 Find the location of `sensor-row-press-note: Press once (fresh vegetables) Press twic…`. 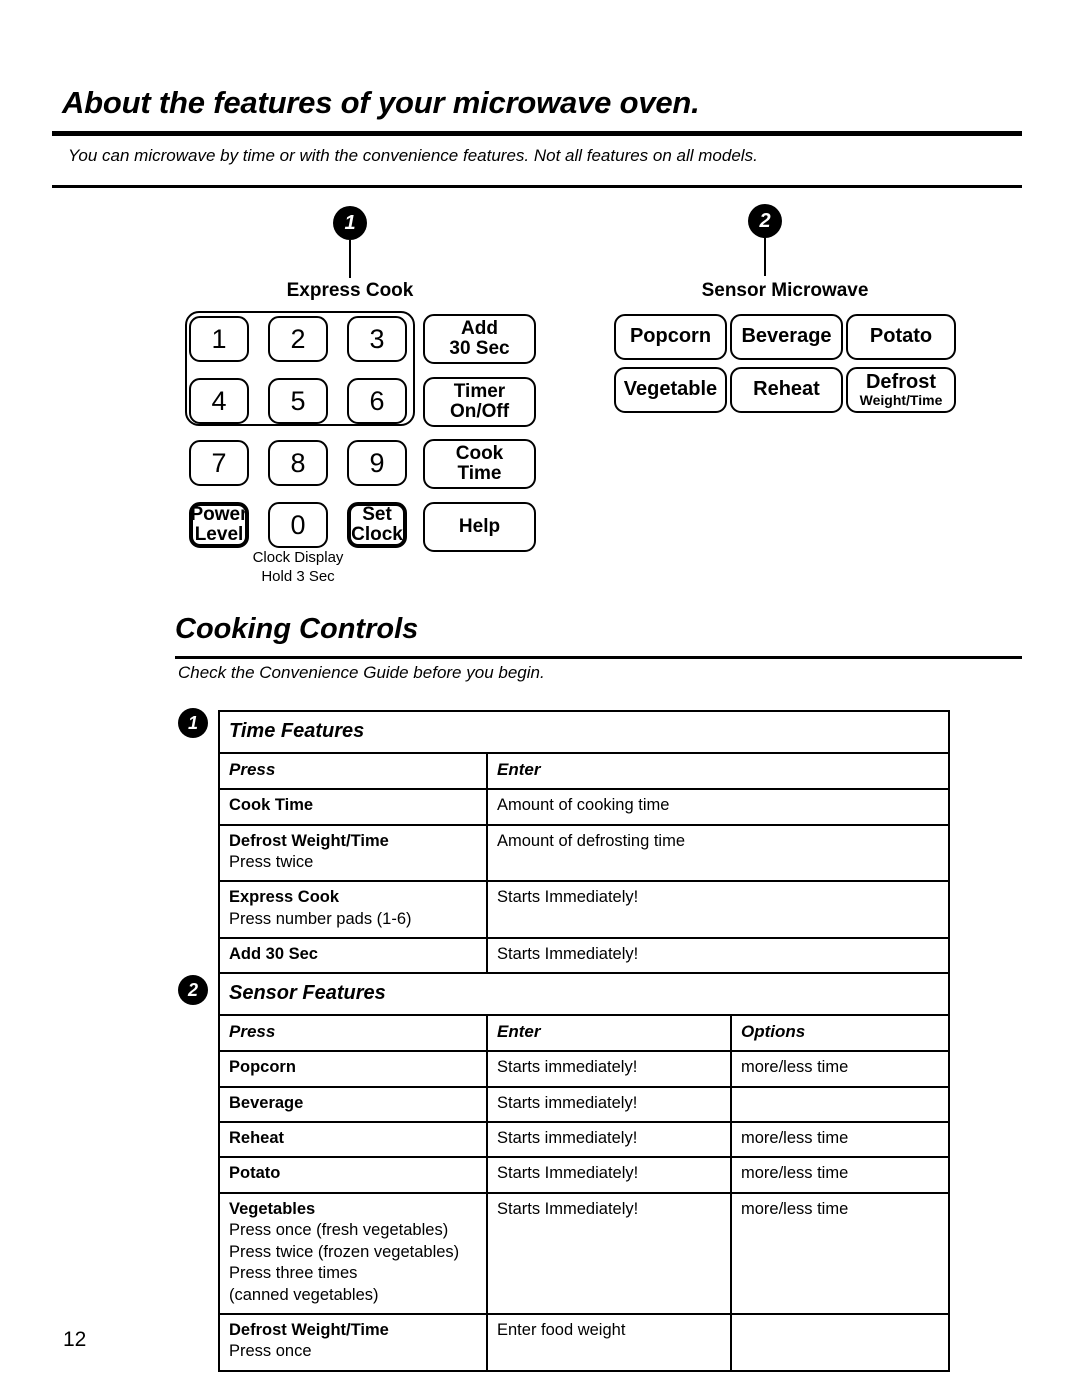

sensor-row-press-note: Press once (fresh vegetables) Press twic… is located at coordinates (344, 1262).